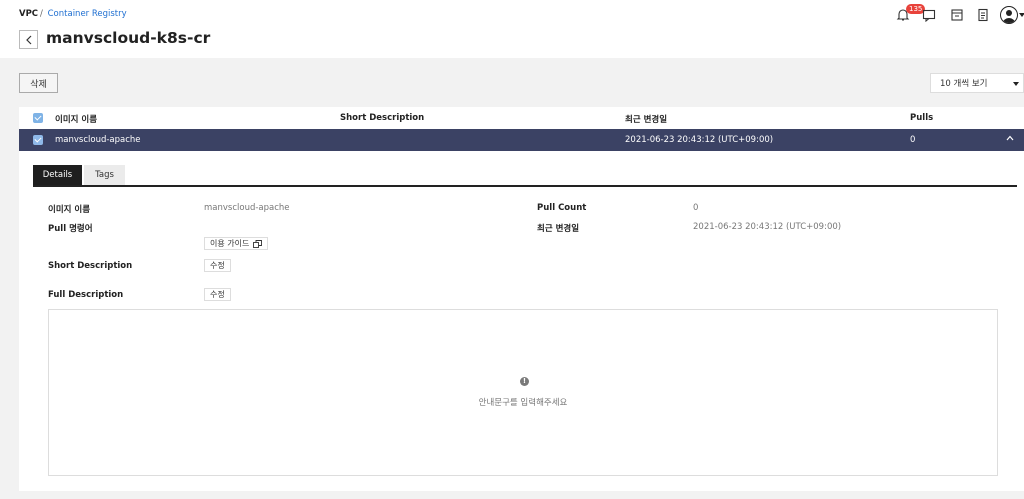  Describe the element at coordinates (921, 118) in the screenshot. I see `column-header-pulls: Pulls` at that location.